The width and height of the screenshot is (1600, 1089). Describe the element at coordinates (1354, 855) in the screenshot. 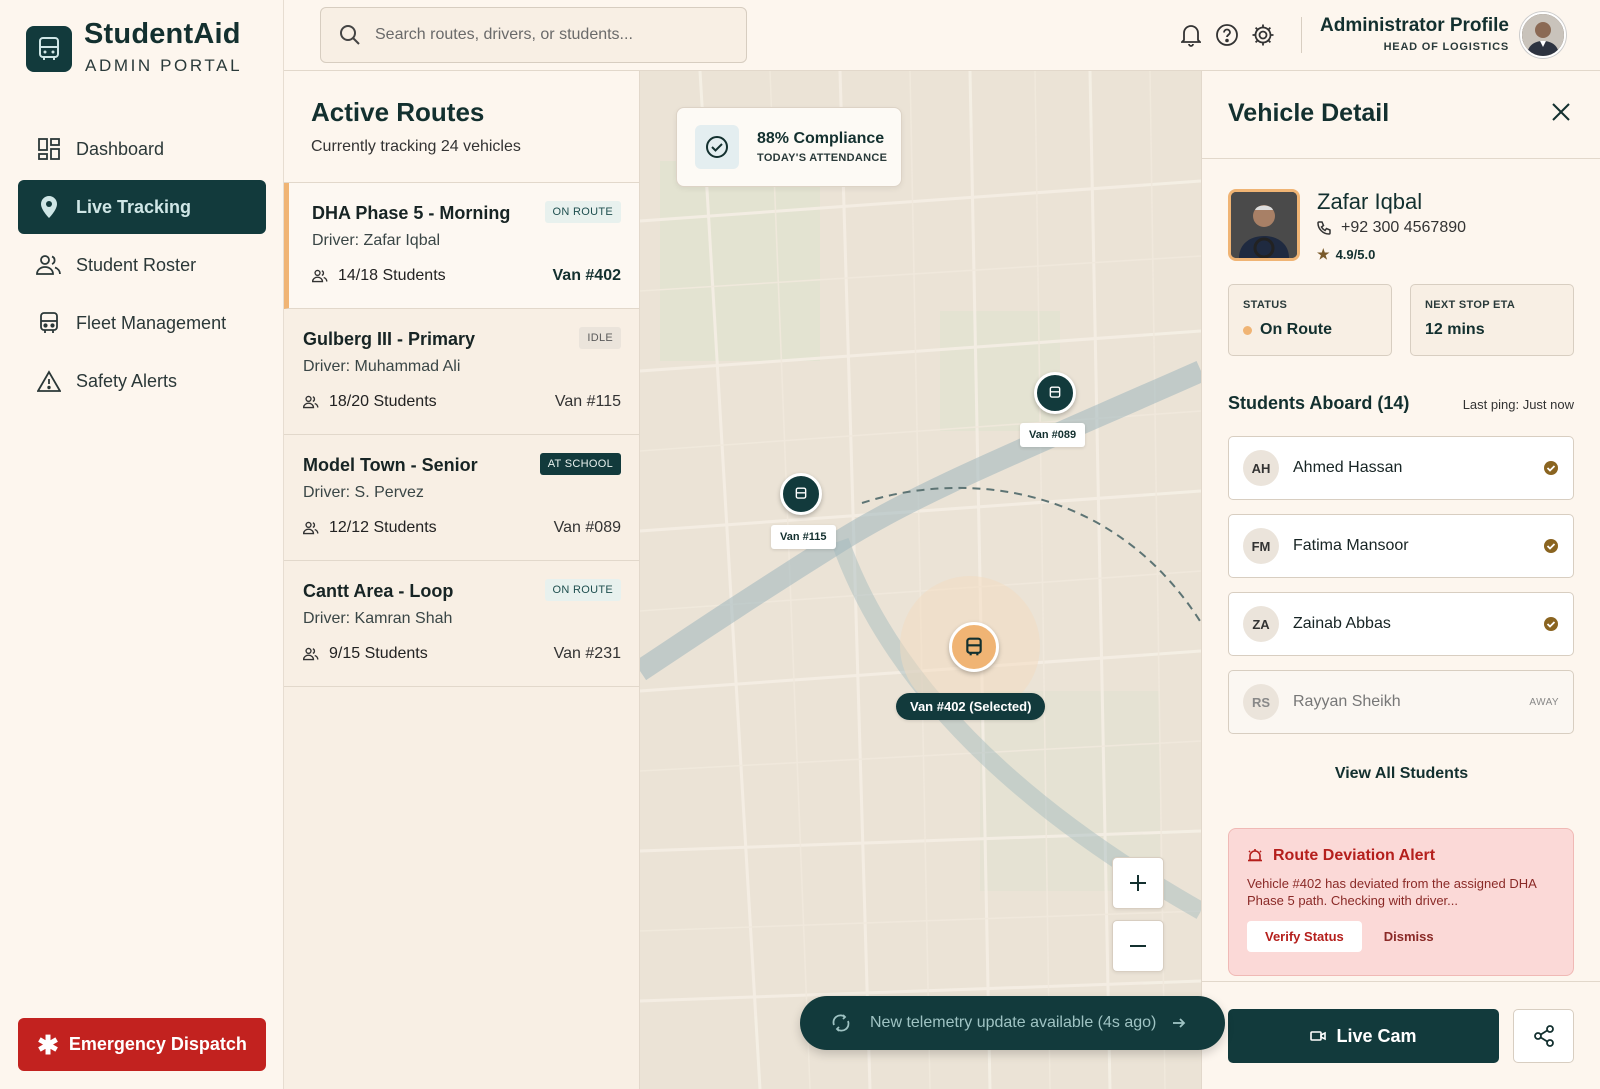

I see `alert-title: Route Deviation Alert` at that location.